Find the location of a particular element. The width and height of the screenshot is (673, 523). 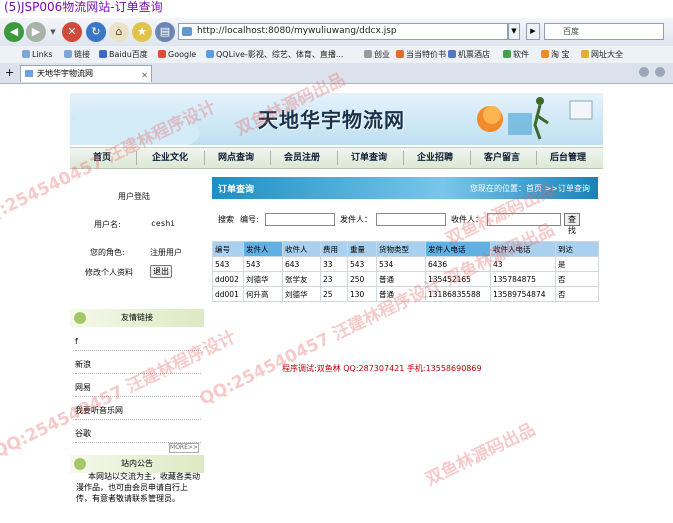

table-cell: 643 is located at coordinates (301, 264).